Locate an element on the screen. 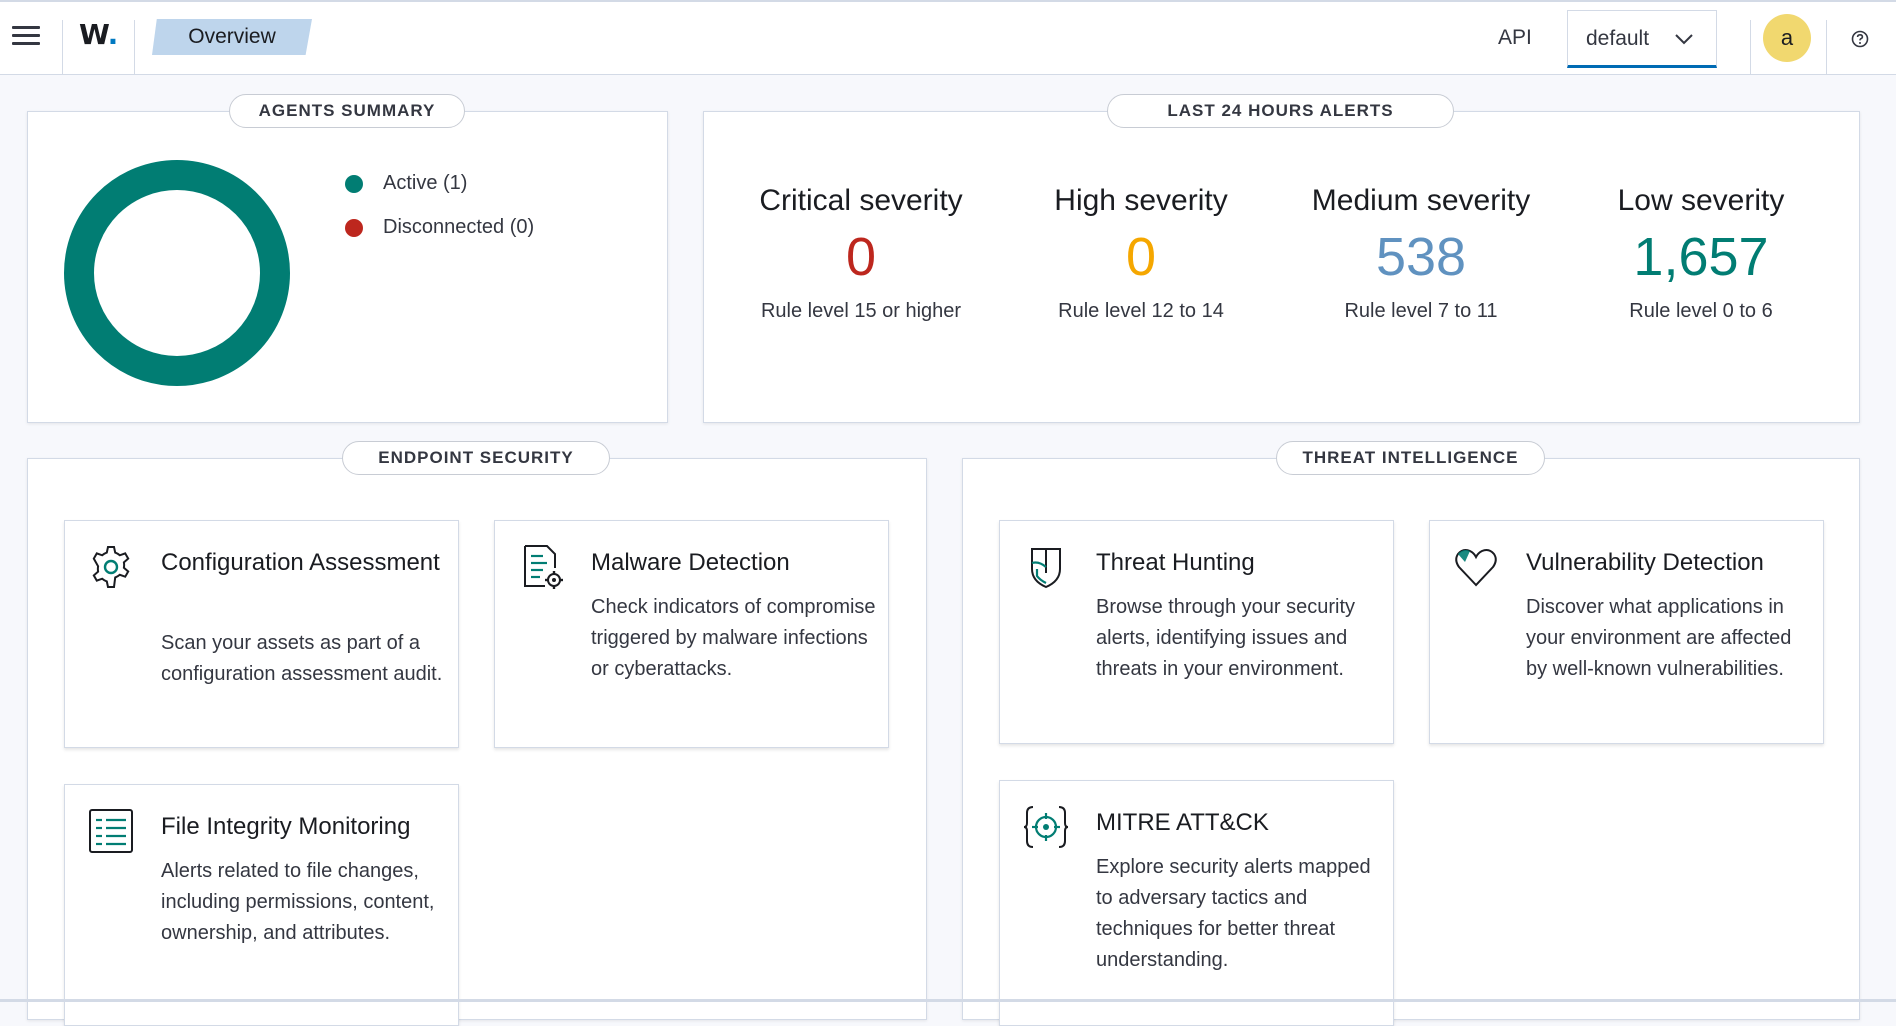 The width and height of the screenshot is (1896, 1026). avatar: a is located at coordinates (1787, 38).